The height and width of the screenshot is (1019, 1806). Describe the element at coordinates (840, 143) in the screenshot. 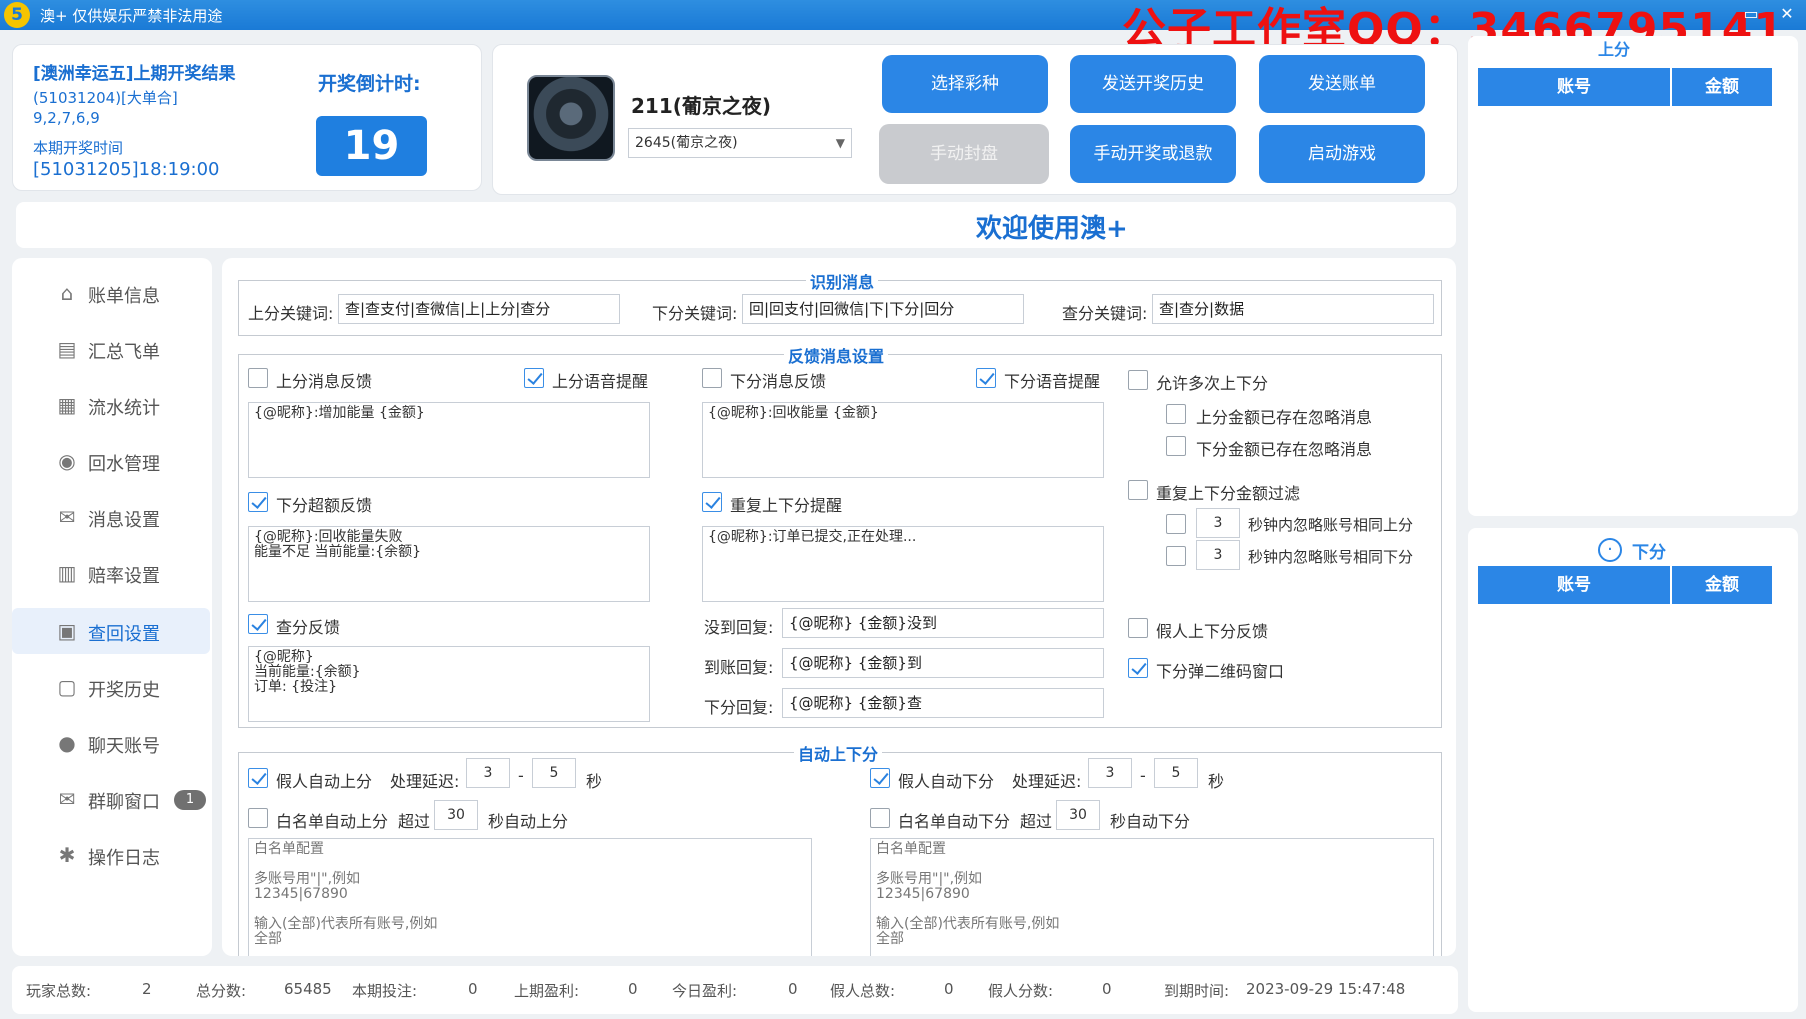

I see `chevron-down-icon: ▼` at that location.